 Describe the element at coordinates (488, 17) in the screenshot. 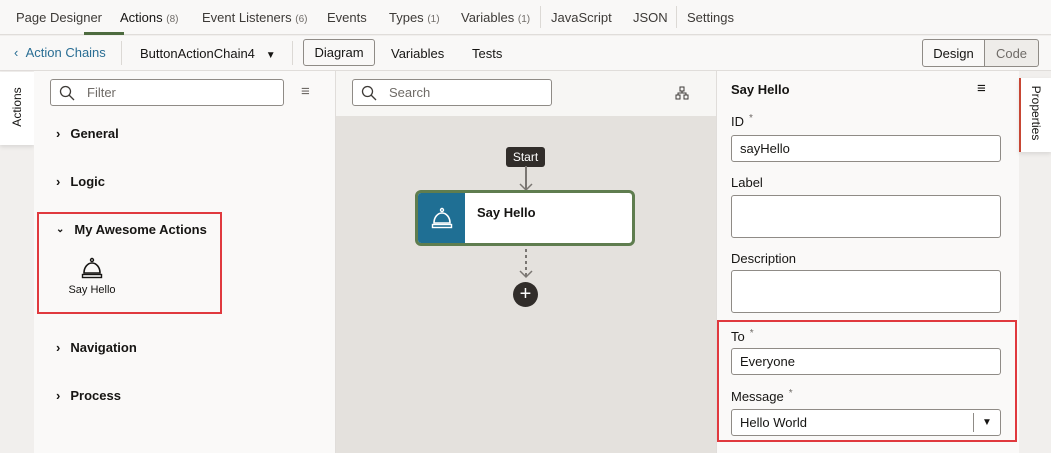

I see `tab-label: Variables` at that location.